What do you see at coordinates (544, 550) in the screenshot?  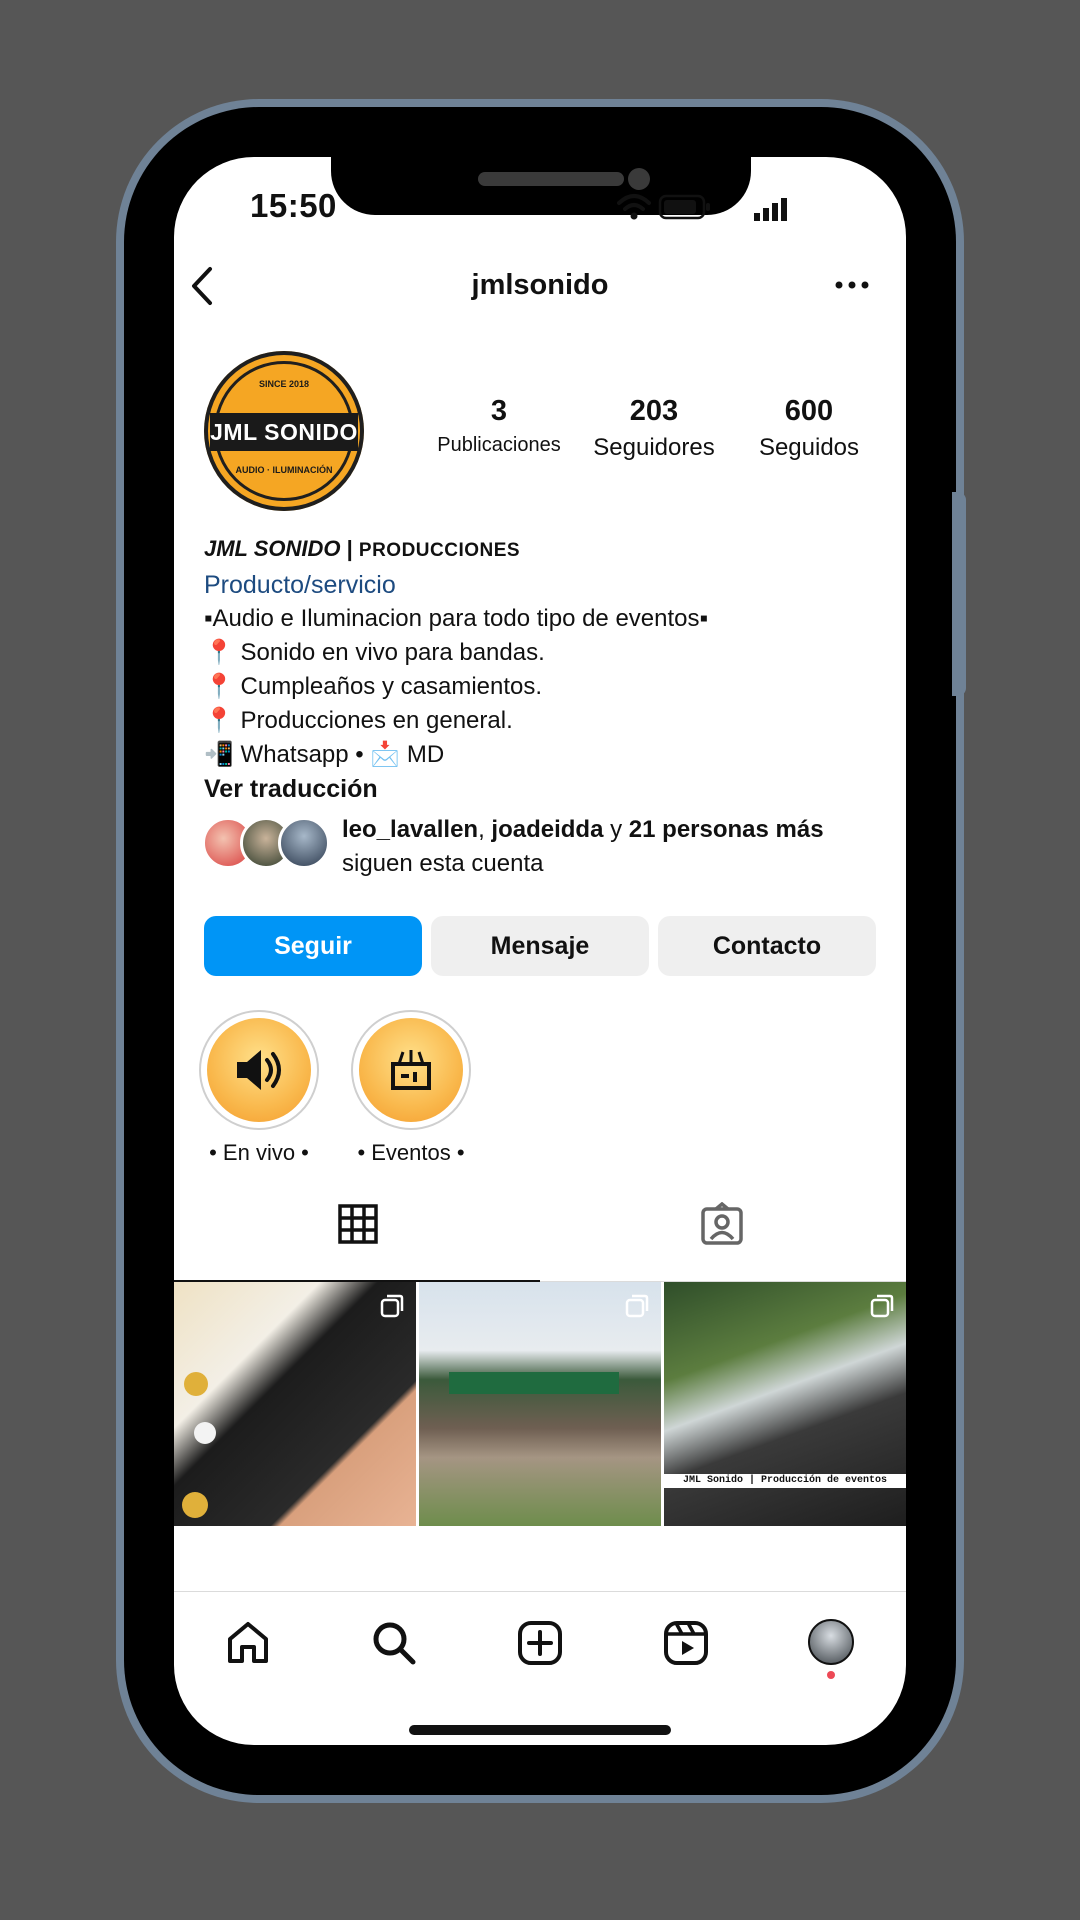 I see `profile-name: JML SONIDO | PRODUCCIONES` at bounding box center [544, 550].